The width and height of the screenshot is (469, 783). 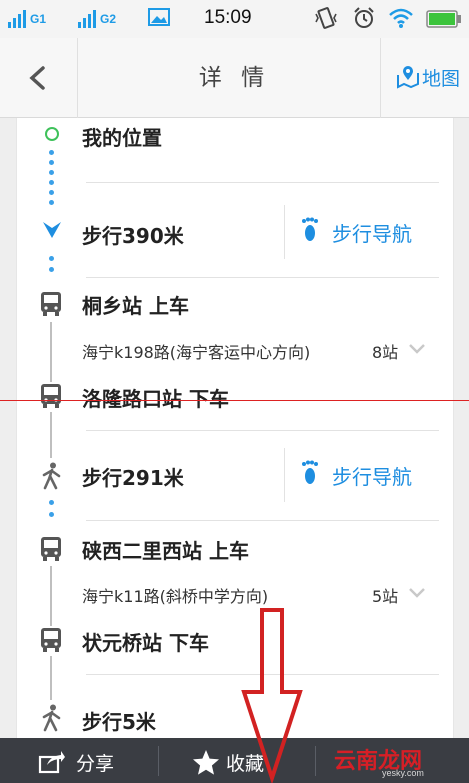 What do you see at coordinates (461, 428) in the screenshot?
I see `right-gutter` at bounding box center [461, 428].